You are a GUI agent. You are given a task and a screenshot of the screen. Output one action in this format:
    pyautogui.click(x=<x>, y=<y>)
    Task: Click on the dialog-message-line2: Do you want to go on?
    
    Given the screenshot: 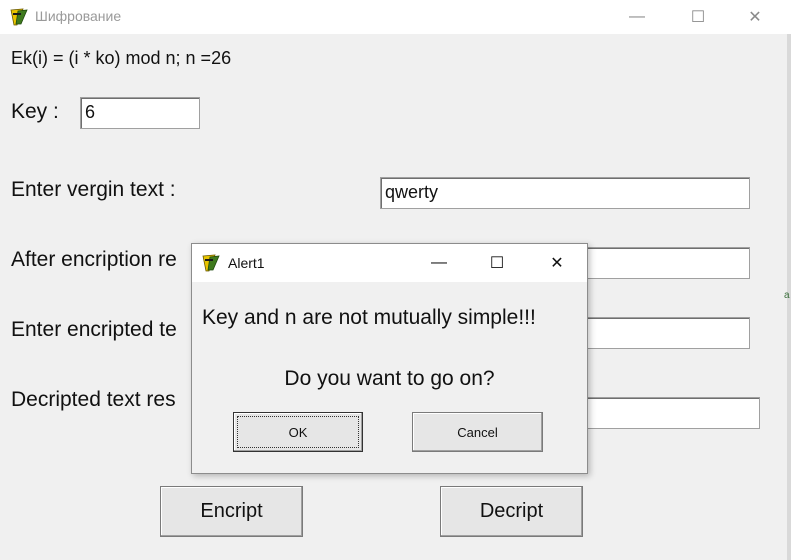 What is the action you would take?
    pyautogui.click(x=389, y=378)
    